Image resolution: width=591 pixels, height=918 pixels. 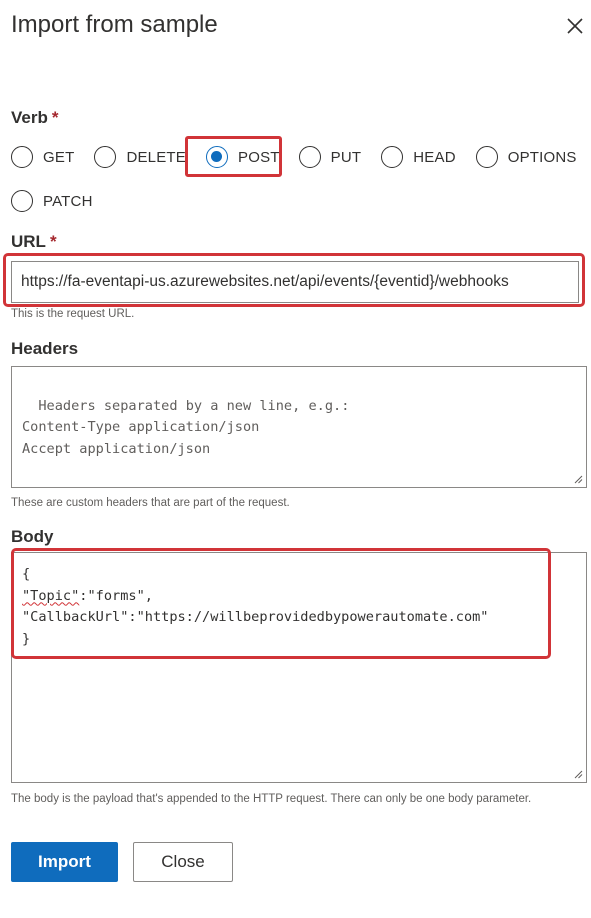 What do you see at coordinates (294, 280) in the screenshot?
I see `url-highlight-box` at bounding box center [294, 280].